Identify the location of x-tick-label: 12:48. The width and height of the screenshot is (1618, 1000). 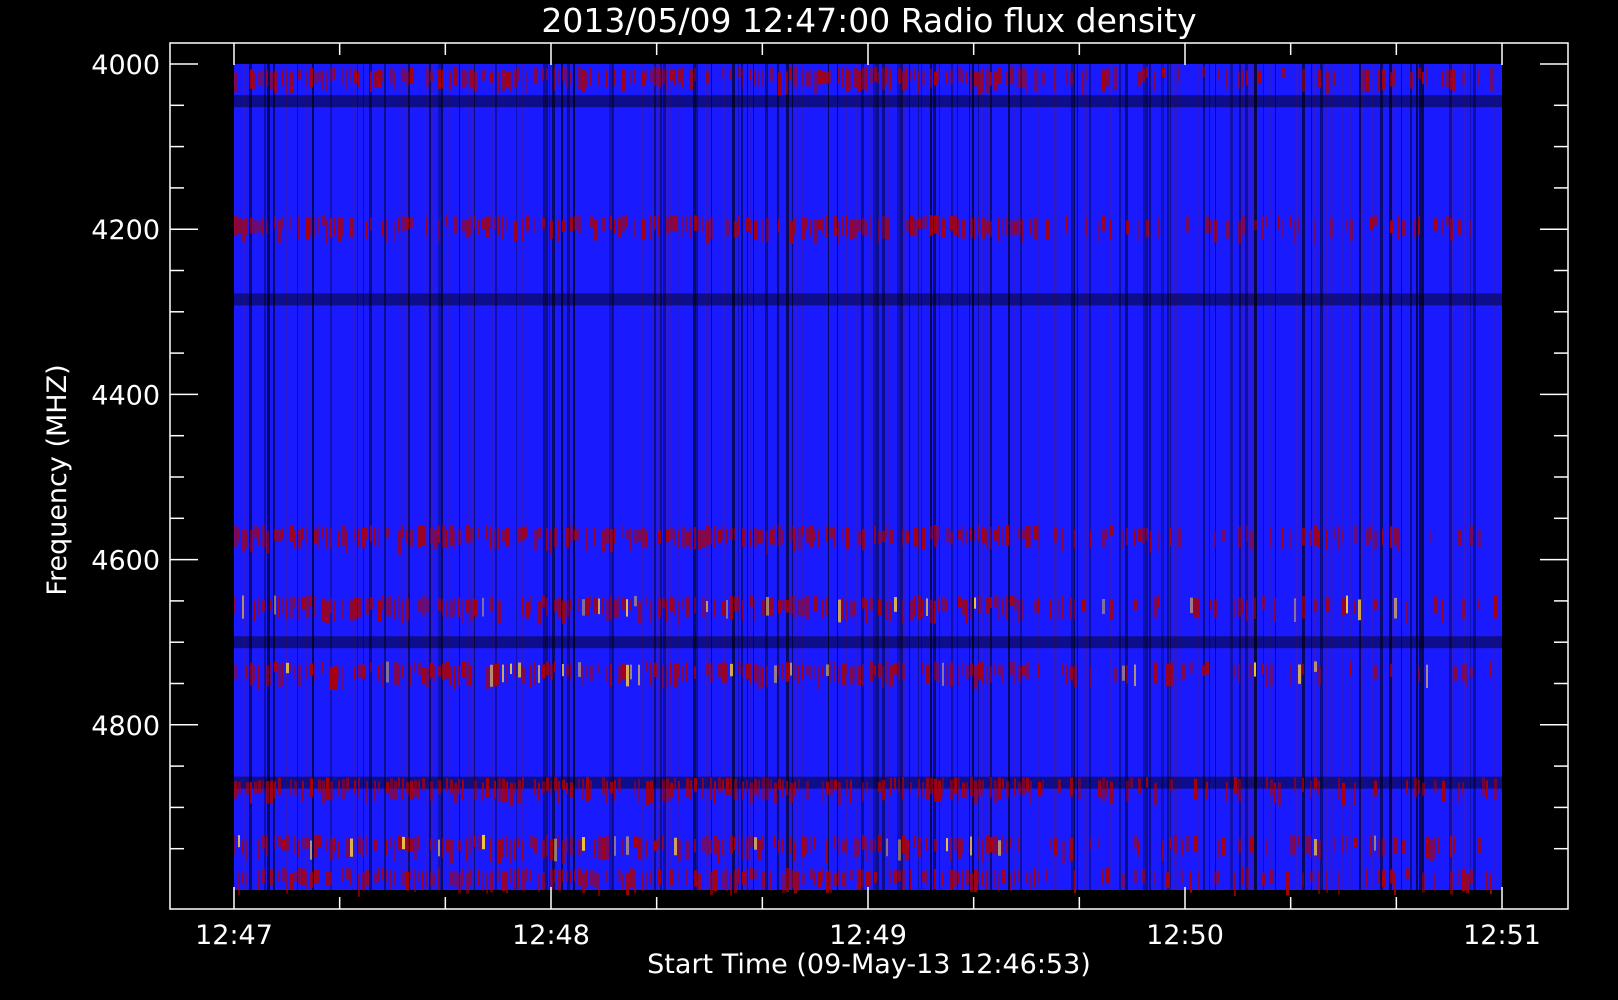
(551, 935).